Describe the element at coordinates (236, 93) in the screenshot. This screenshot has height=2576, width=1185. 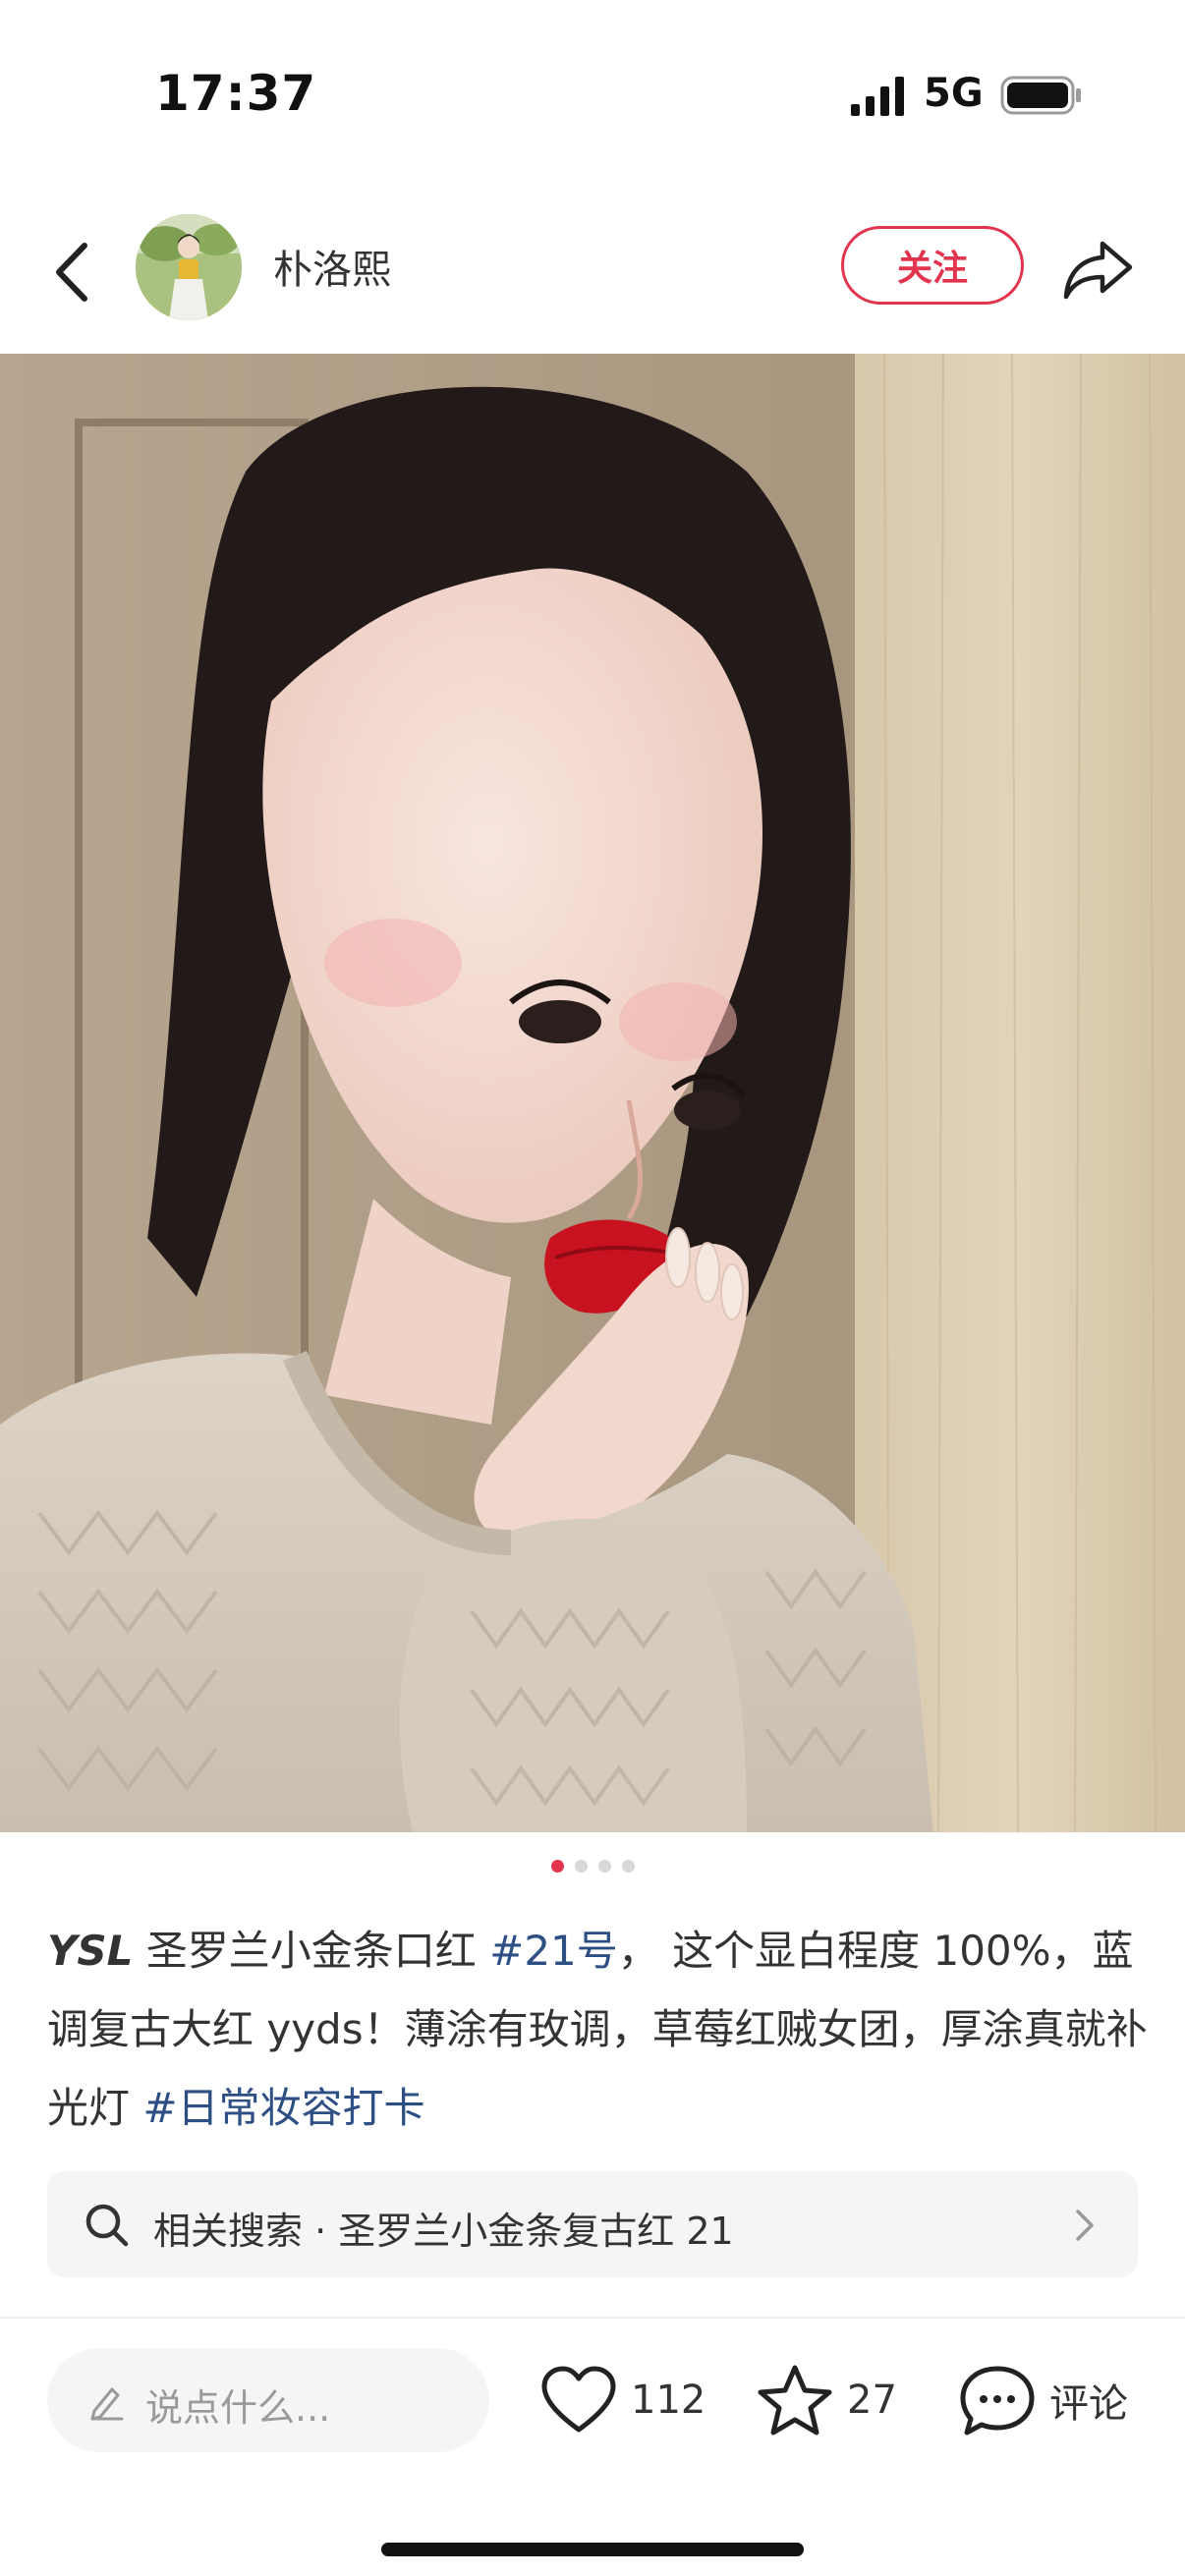
I see `status-time: 17:37` at that location.